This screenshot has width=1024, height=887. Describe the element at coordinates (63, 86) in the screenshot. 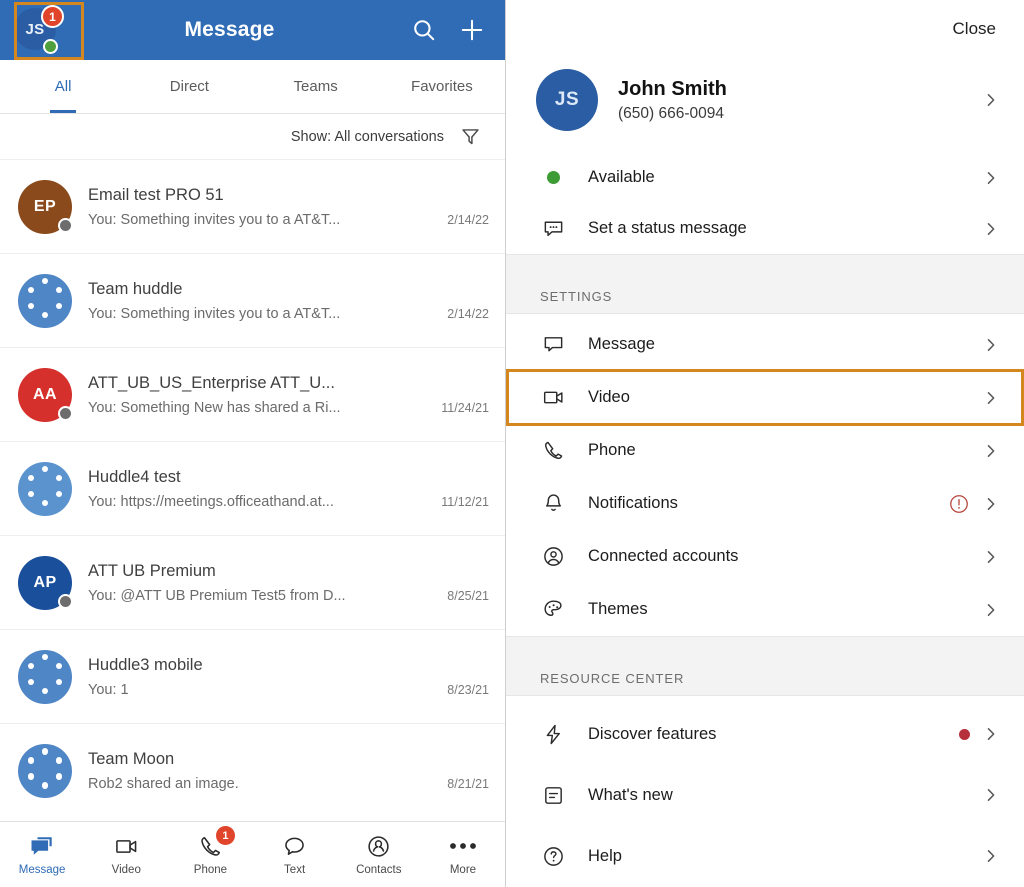

I see `tab-all: All` at that location.